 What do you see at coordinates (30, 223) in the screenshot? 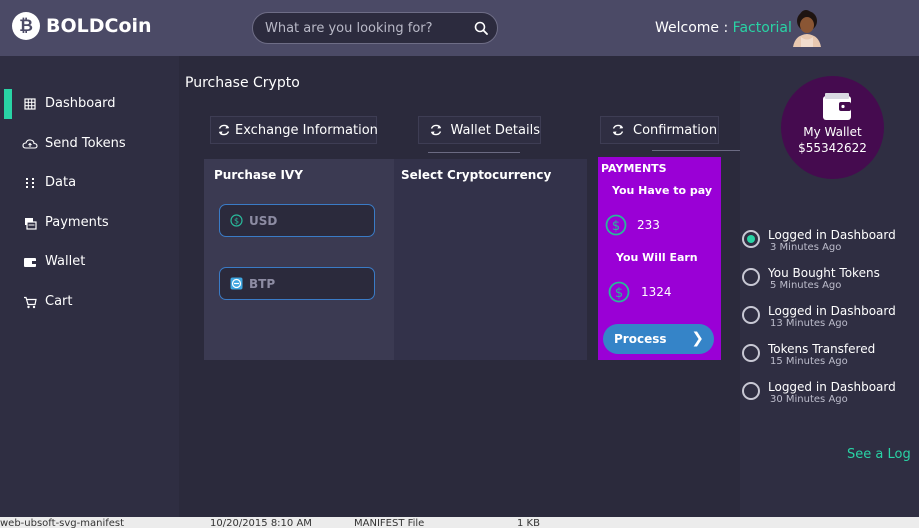
I see `payments-icon` at bounding box center [30, 223].